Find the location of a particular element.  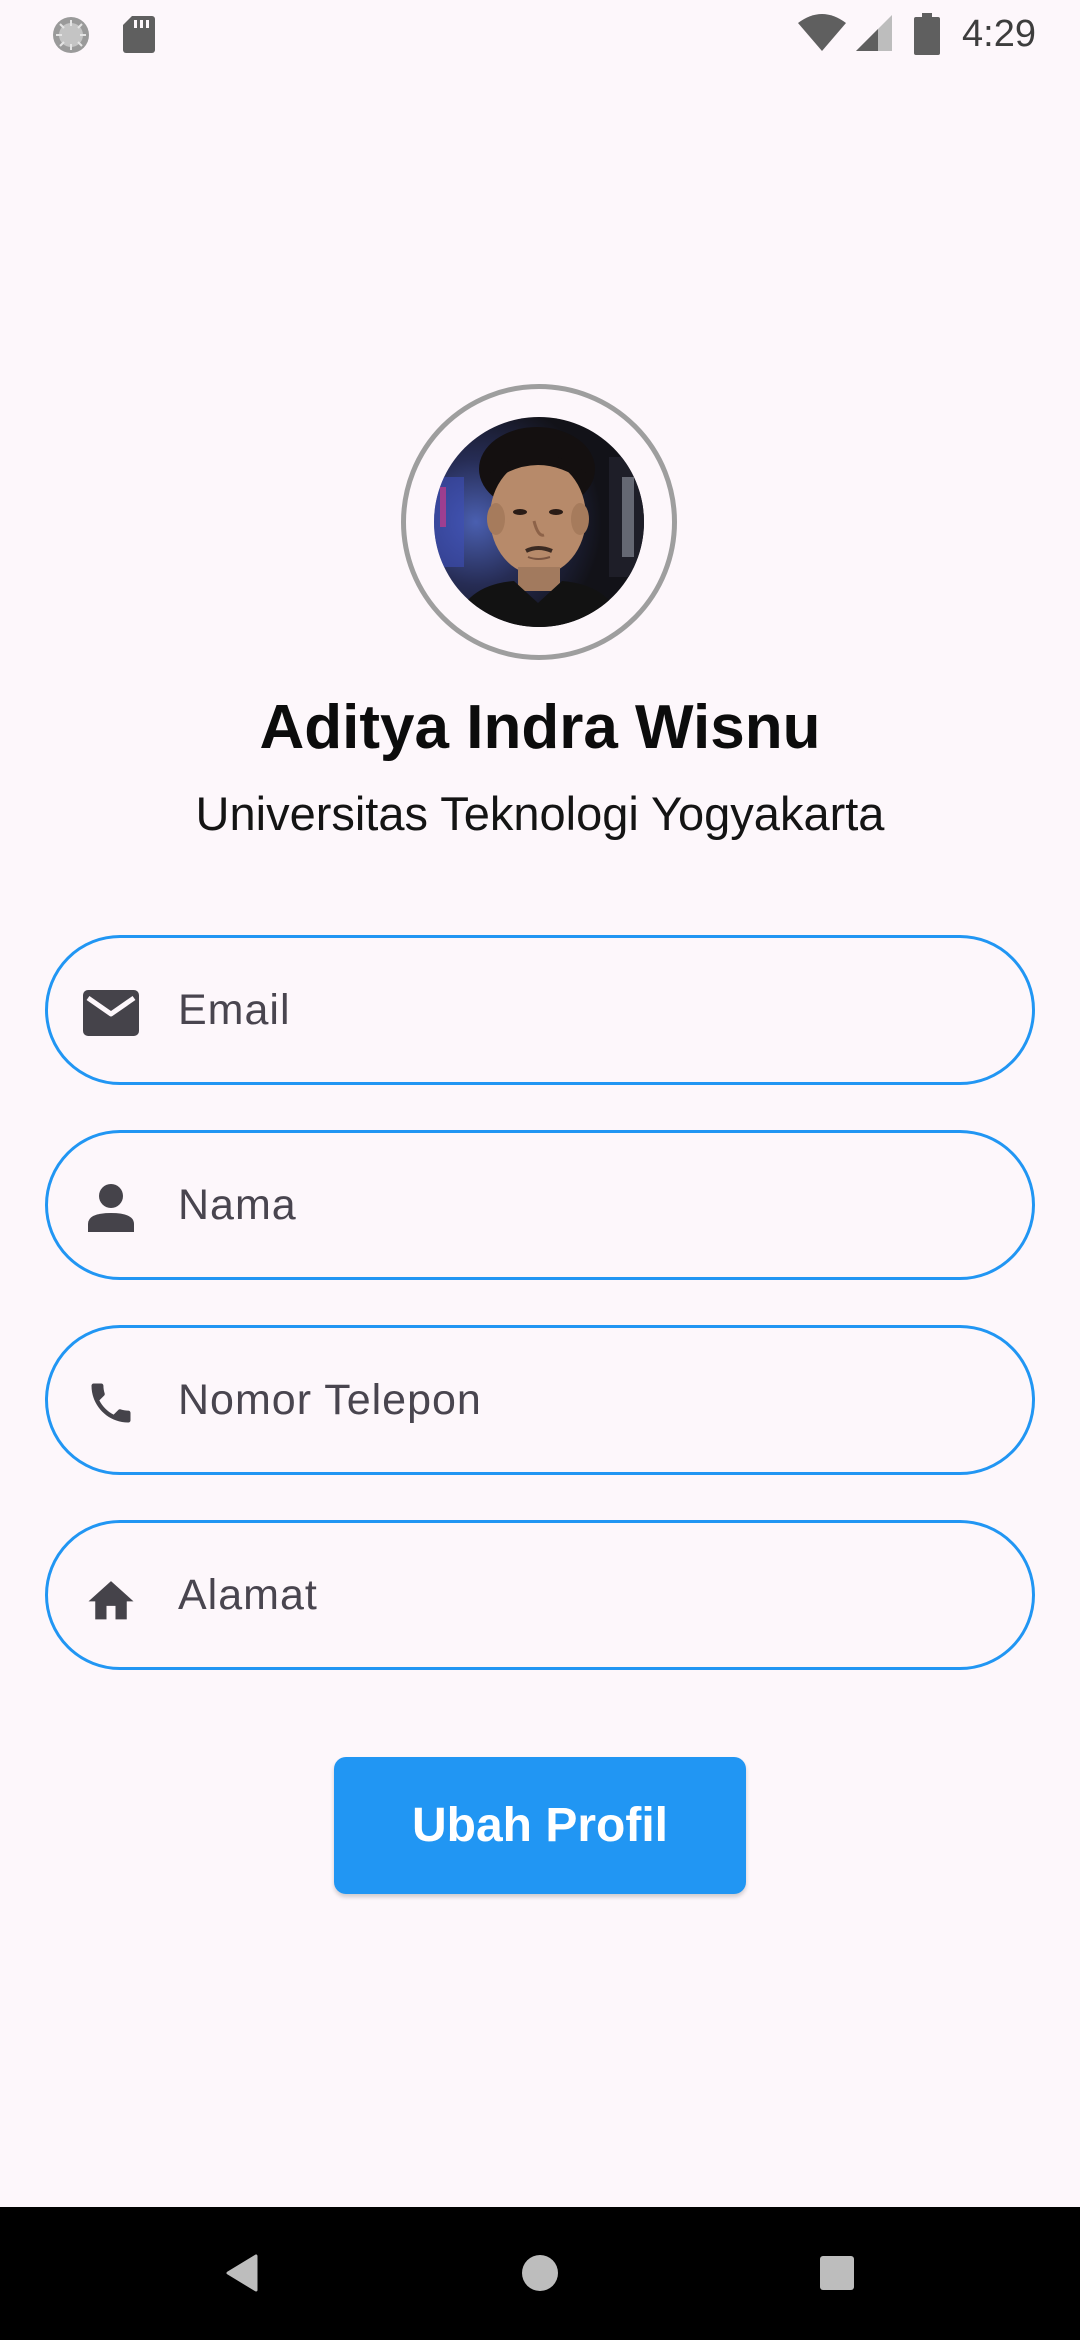

address-field is located at coordinates (540, 1595).